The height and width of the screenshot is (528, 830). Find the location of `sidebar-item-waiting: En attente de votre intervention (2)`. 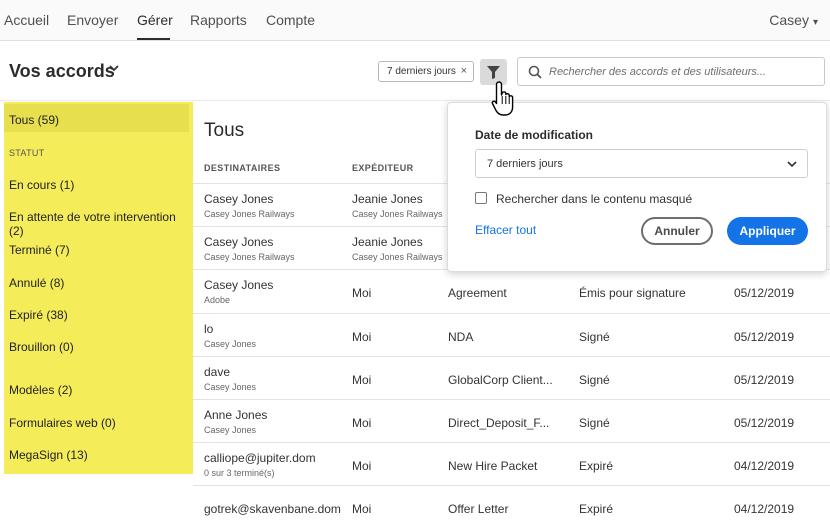

sidebar-item-waiting: En attente de votre intervention (2) is located at coordinates (101, 224).